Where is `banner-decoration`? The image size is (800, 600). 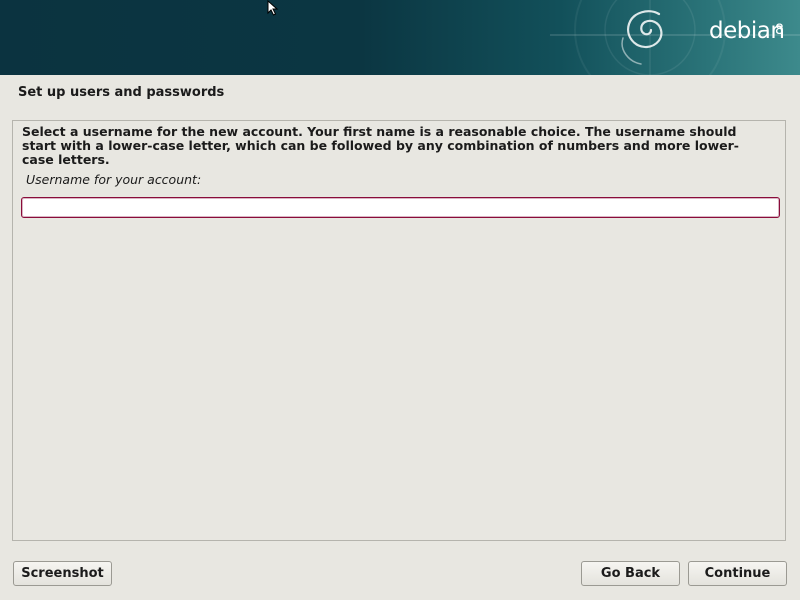 banner-decoration is located at coordinates (675, 37).